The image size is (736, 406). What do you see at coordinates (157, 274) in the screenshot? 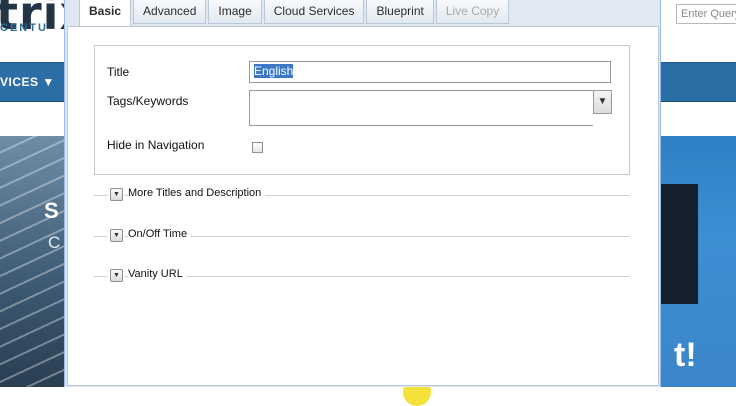
I see `section-label: Vanity URL` at bounding box center [157, 274].